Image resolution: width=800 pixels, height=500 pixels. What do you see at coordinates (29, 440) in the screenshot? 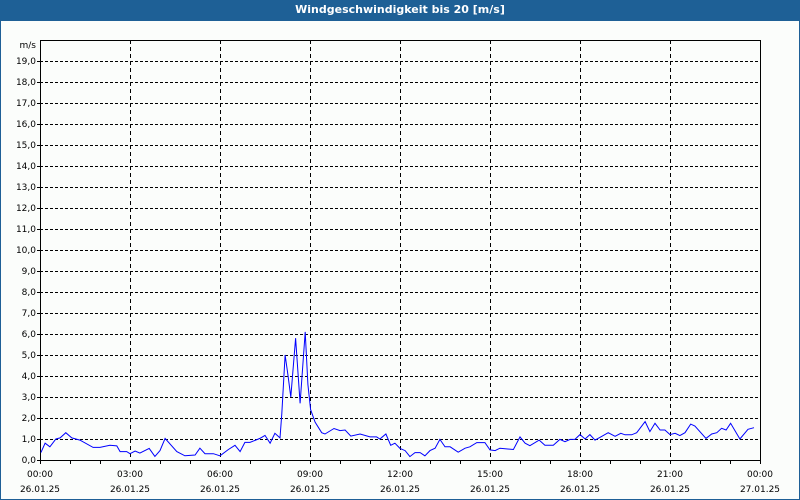
I see `y-tick-label: 1,0` at bounding box center [29, 440].